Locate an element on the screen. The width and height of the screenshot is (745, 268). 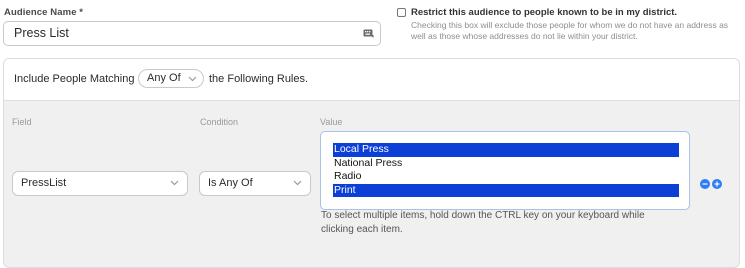
audience-name-label: Audience Name * is located at coordinates (44, 12).